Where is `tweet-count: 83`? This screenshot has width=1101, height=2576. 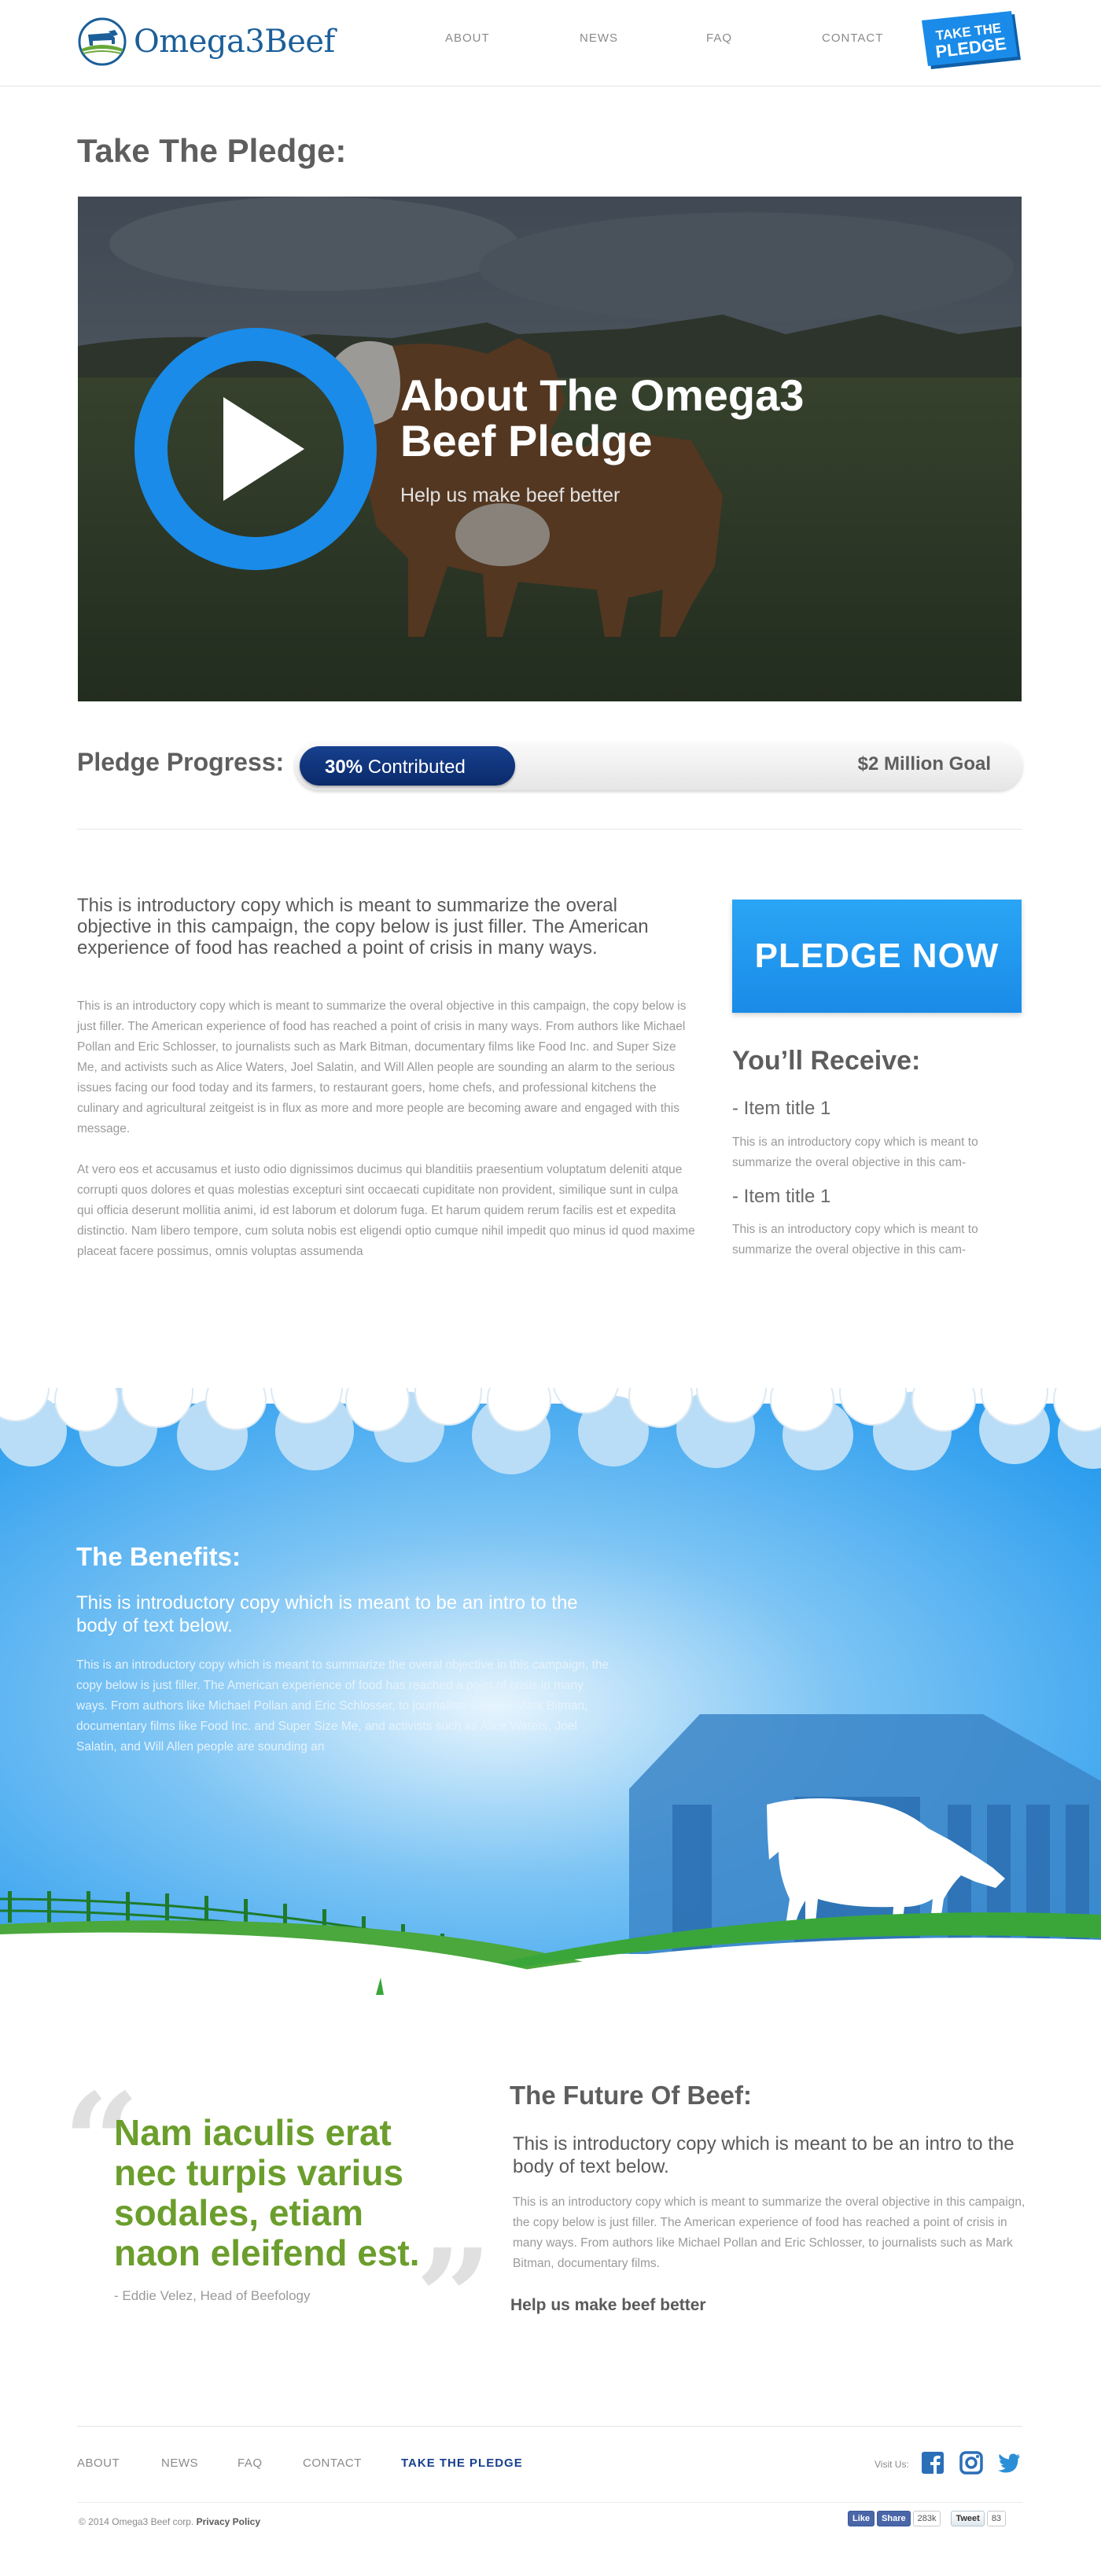
tweet-count: 83 is located at coordinates (996, 2519).